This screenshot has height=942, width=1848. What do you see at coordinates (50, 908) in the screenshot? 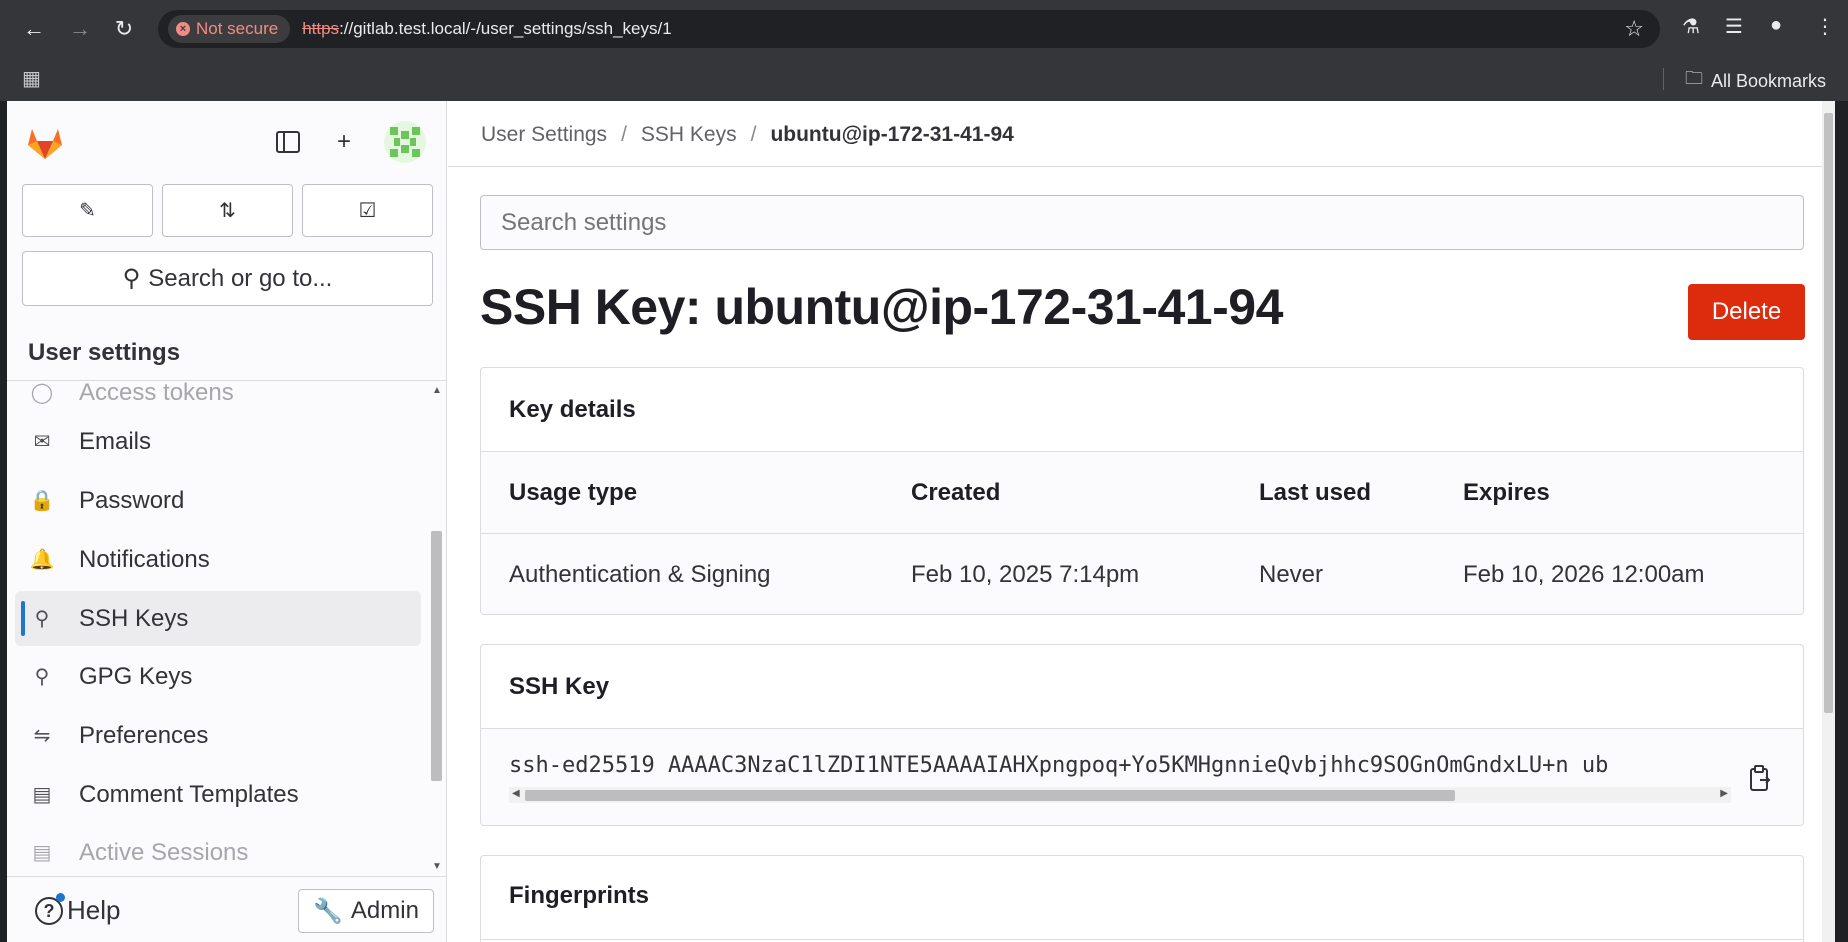
I see `help-icon: ?` at bounding box center [50, 908].